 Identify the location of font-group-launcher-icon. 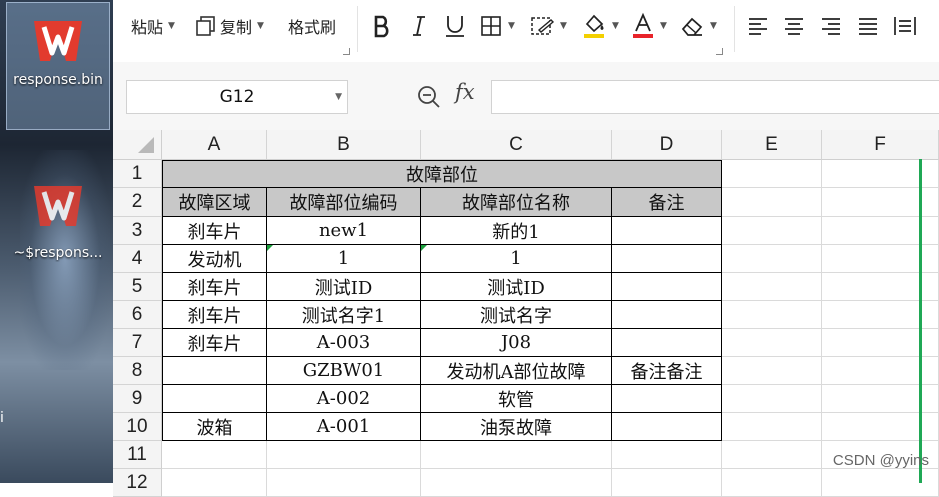
(719, 51).